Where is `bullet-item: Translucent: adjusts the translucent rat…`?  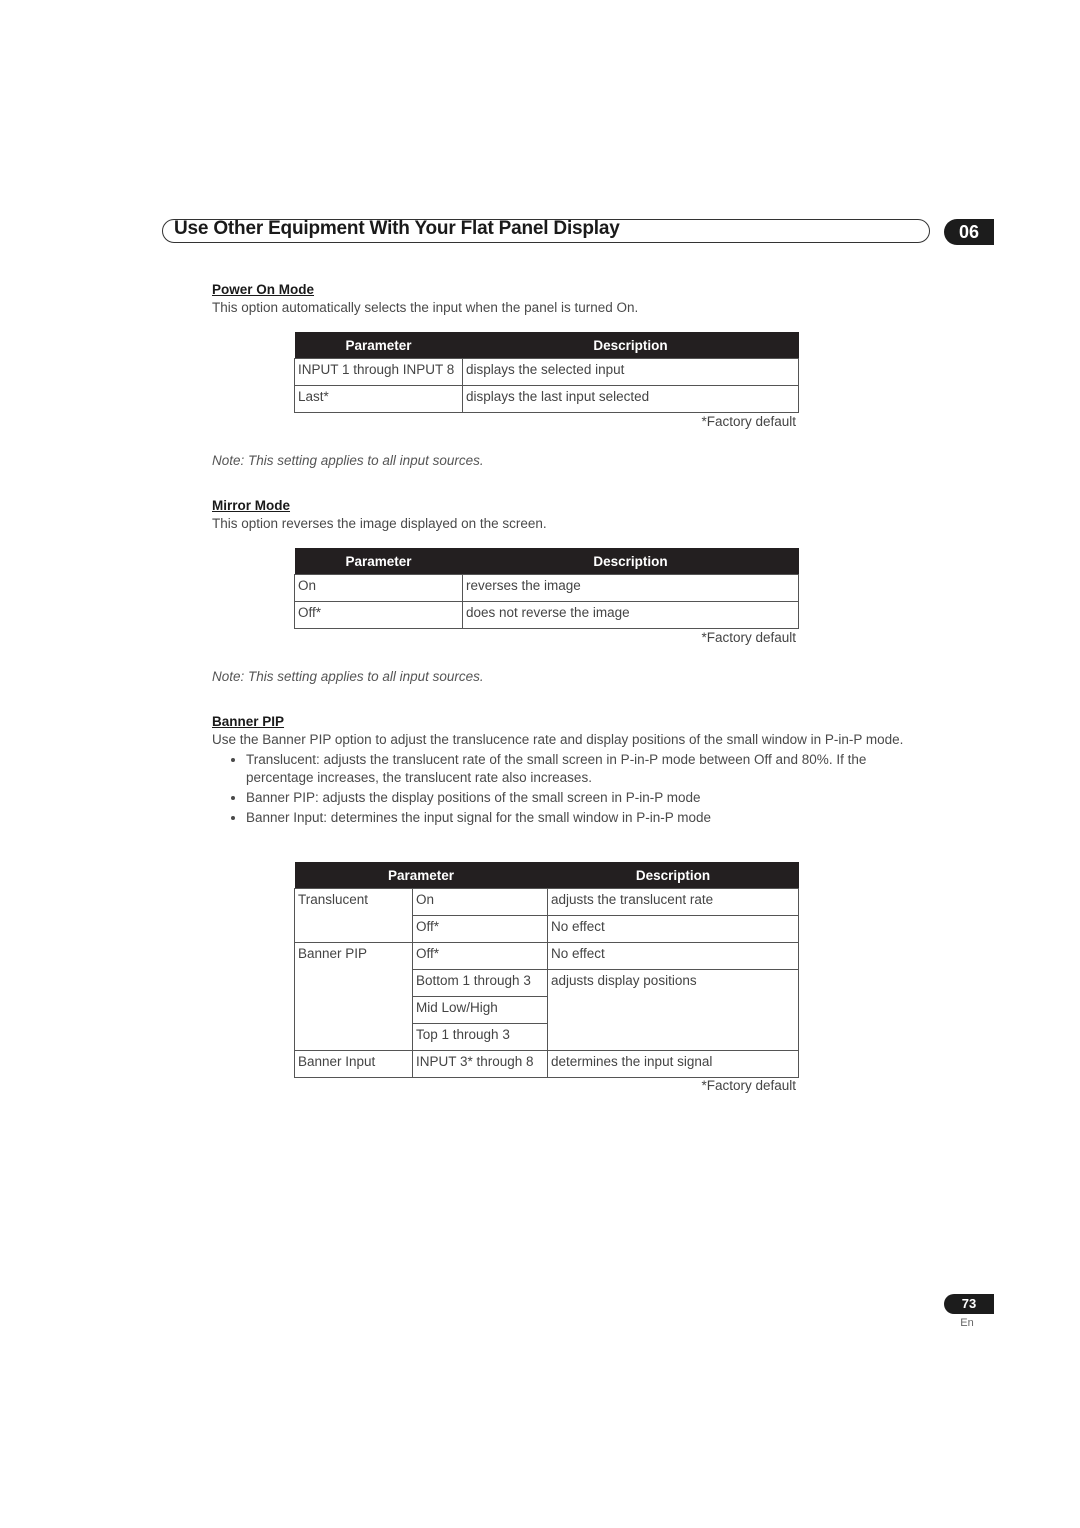
bullet-item: Translucent: adjusts the translucent rat… is located at coordinates (584, 769).